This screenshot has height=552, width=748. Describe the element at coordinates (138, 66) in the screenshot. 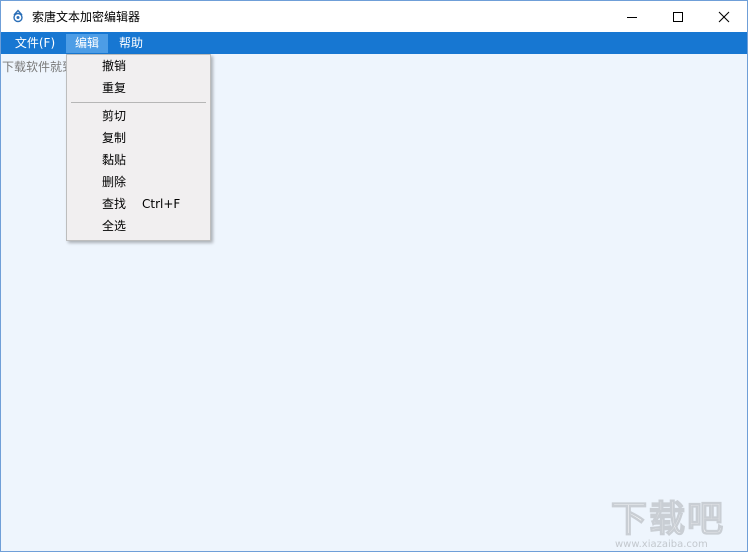

I see `menu-item-undo: 撤销` at that location.